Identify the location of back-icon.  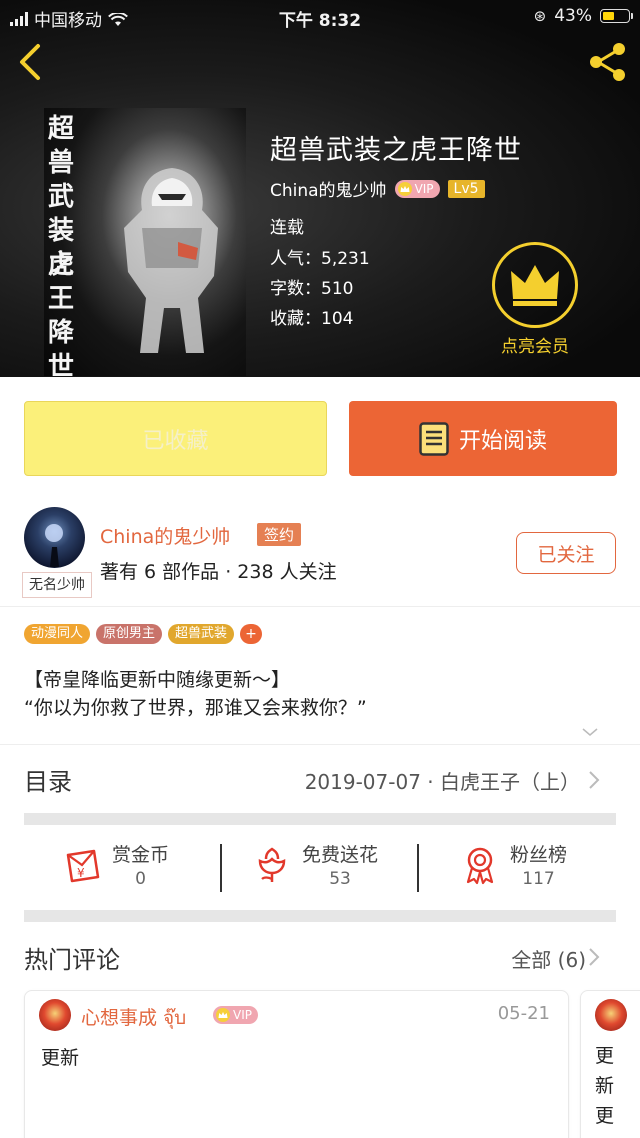
(30, 62).